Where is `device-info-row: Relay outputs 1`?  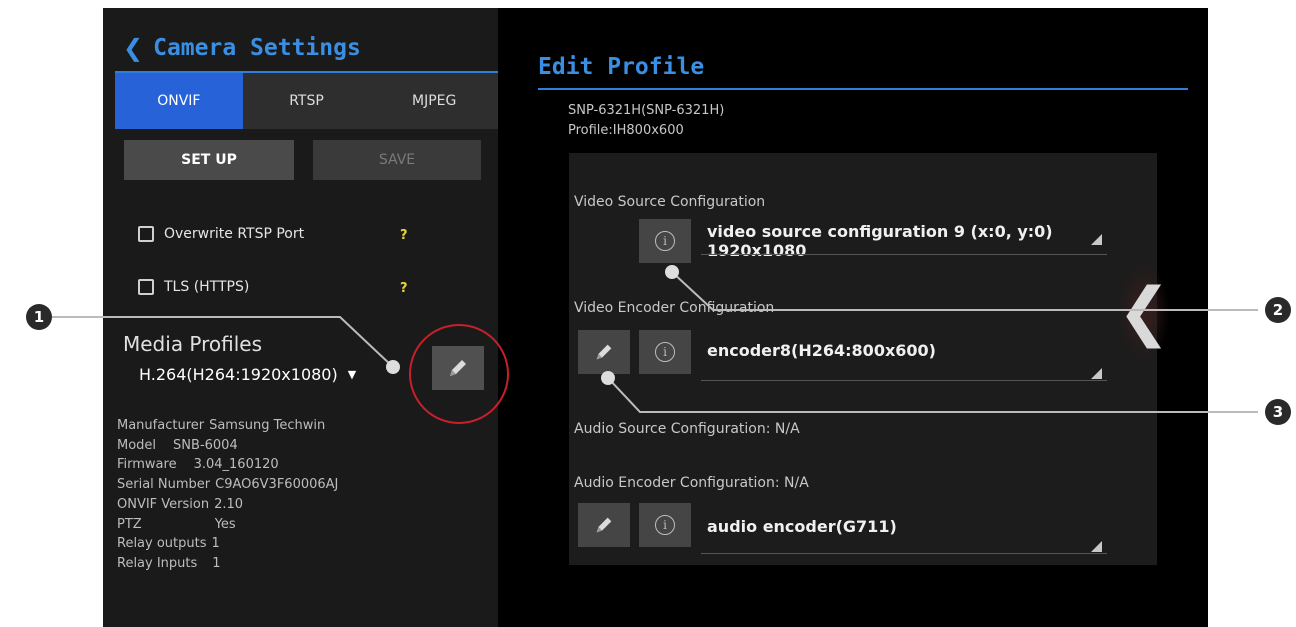 device-info-row: Relay outputs 1 is located at coordinates (168, 544).